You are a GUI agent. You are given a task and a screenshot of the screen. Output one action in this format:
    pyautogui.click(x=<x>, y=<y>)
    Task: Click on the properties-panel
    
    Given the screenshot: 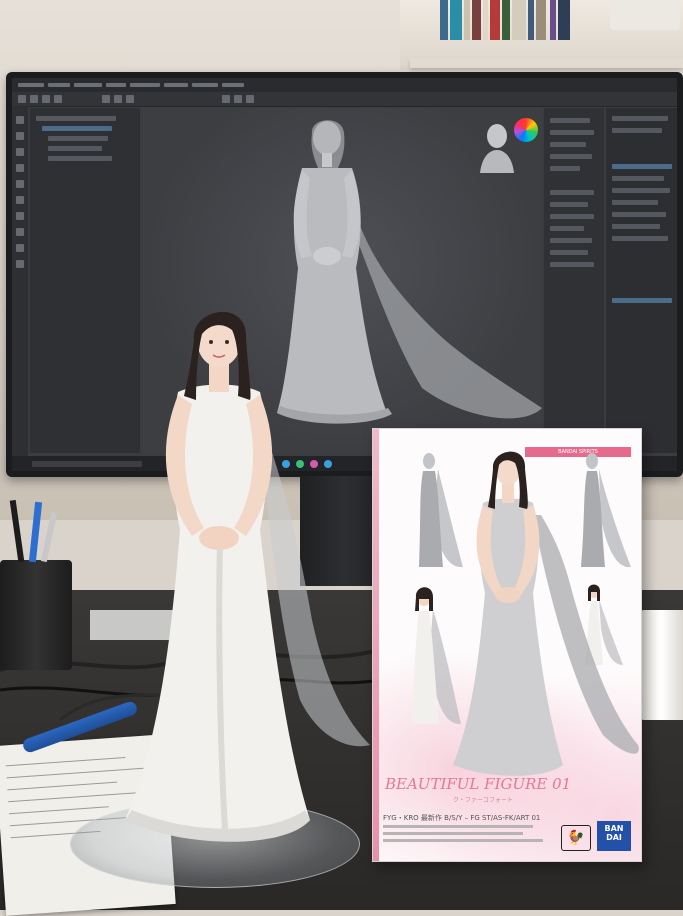 What is the action you would take?
    pyautogui.click(x=641, y=280)
    